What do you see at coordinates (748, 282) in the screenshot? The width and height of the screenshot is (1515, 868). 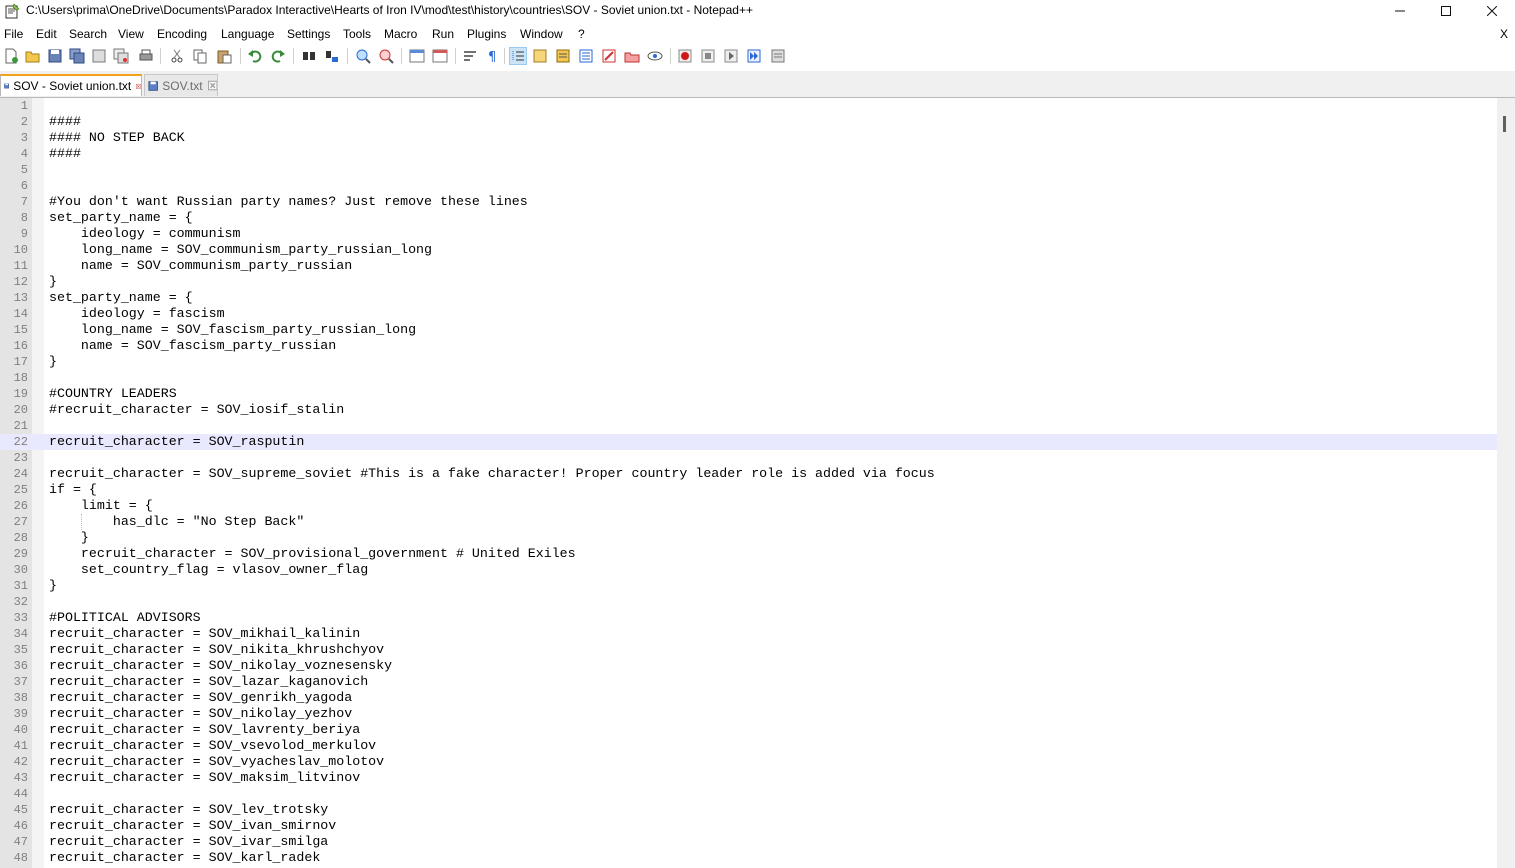 I see `code-line: 12}` at bounding box center [748, 282].